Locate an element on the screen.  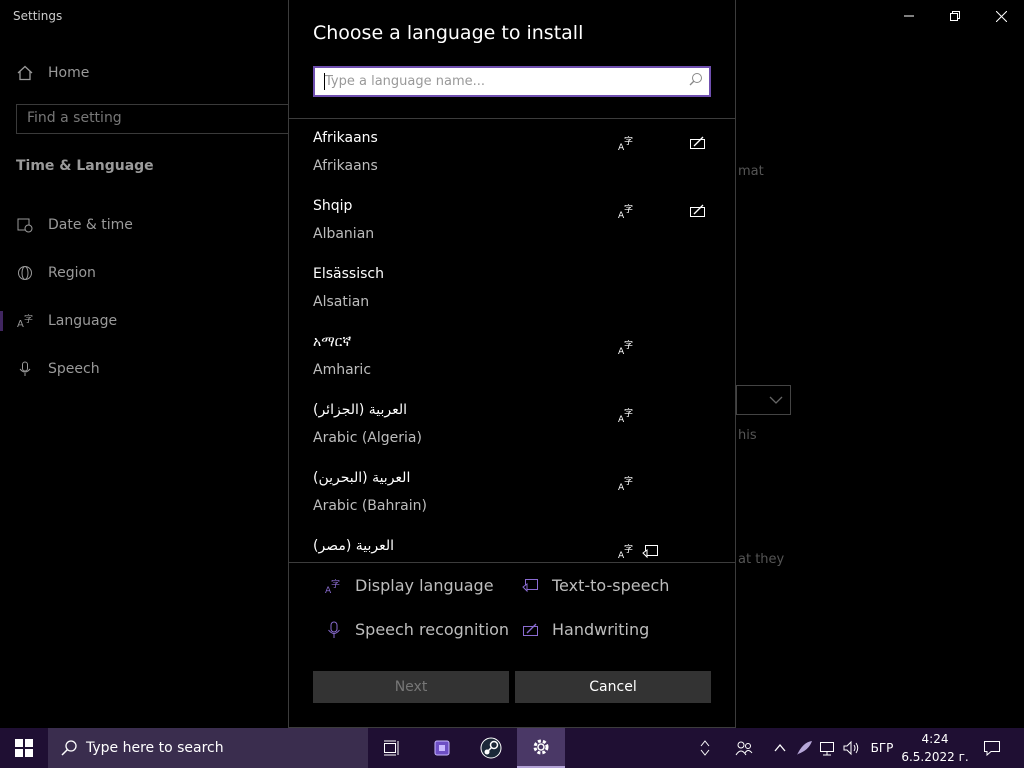
selected-indicator is located at coordinates (1, 321).